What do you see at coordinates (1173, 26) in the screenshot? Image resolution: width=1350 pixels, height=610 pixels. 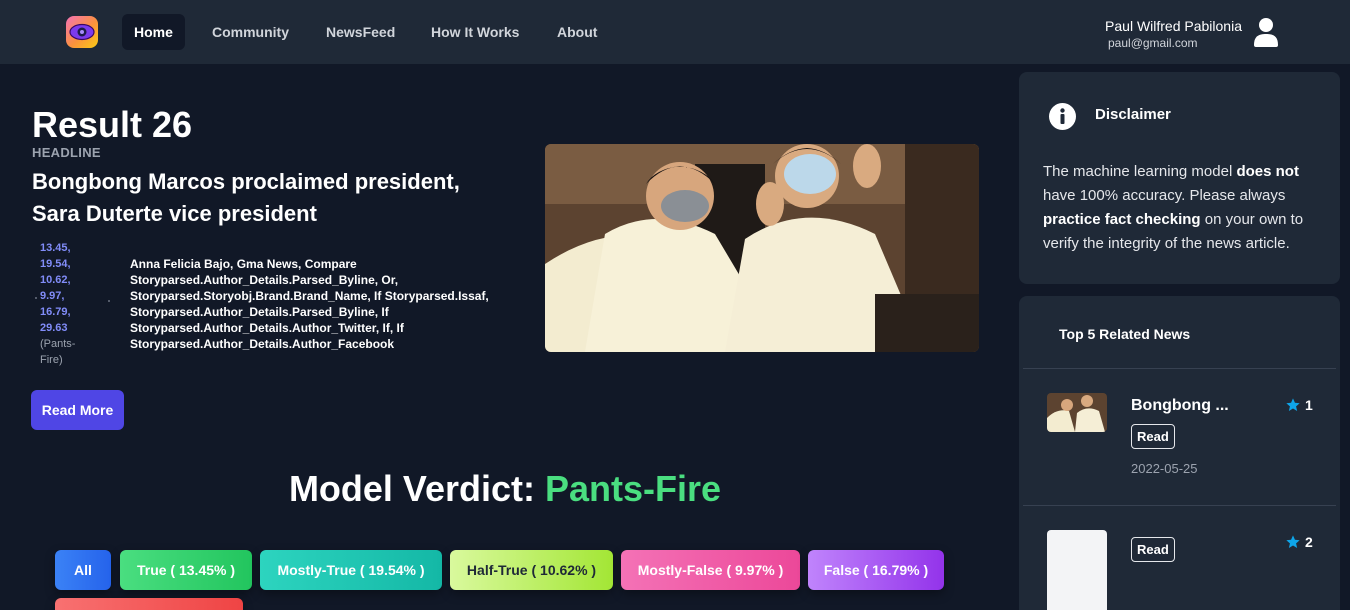 I see `user-name: Paul Wilfred Pabilonia` at bounding box center [1173, 26].